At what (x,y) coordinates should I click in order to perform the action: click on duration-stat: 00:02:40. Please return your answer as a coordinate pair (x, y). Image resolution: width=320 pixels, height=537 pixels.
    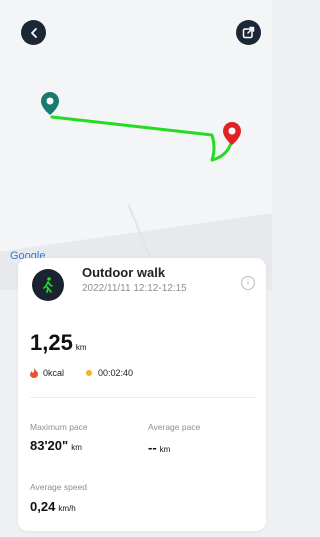
    Looking at the image, I should click on (109, 373).